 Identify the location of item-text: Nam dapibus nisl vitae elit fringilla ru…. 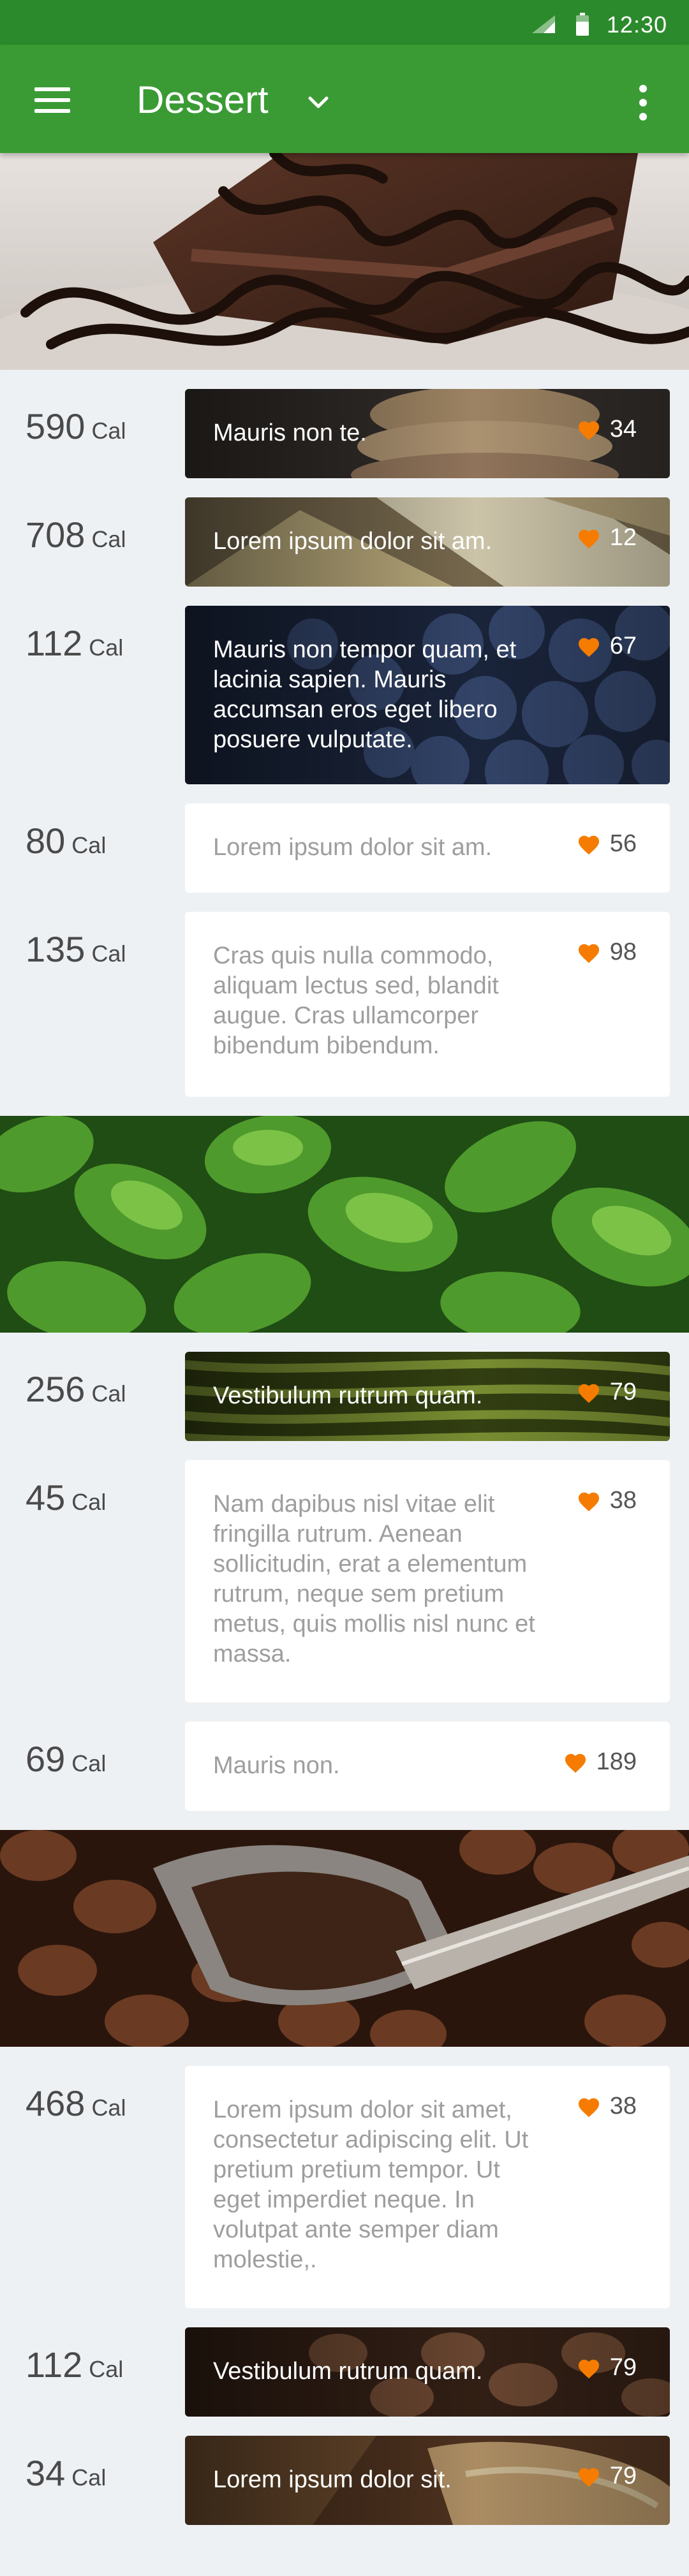
(374, 1579).